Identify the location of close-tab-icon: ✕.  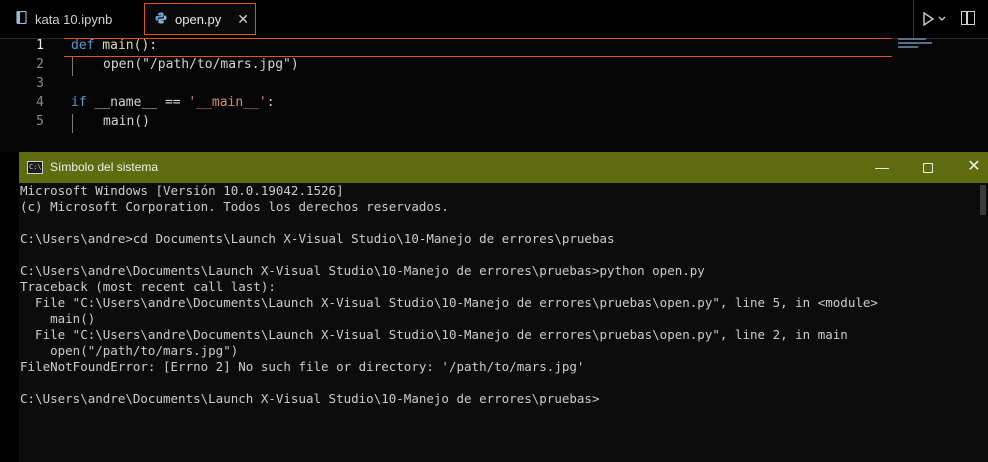
(243, 19).